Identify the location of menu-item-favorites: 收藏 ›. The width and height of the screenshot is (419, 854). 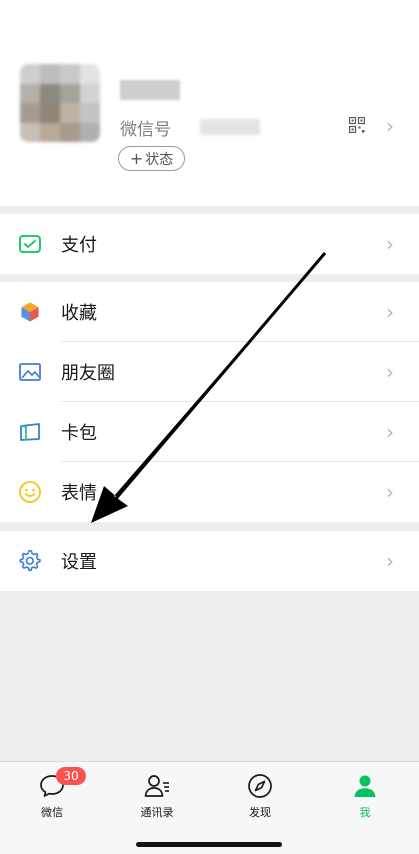
(209, 312).